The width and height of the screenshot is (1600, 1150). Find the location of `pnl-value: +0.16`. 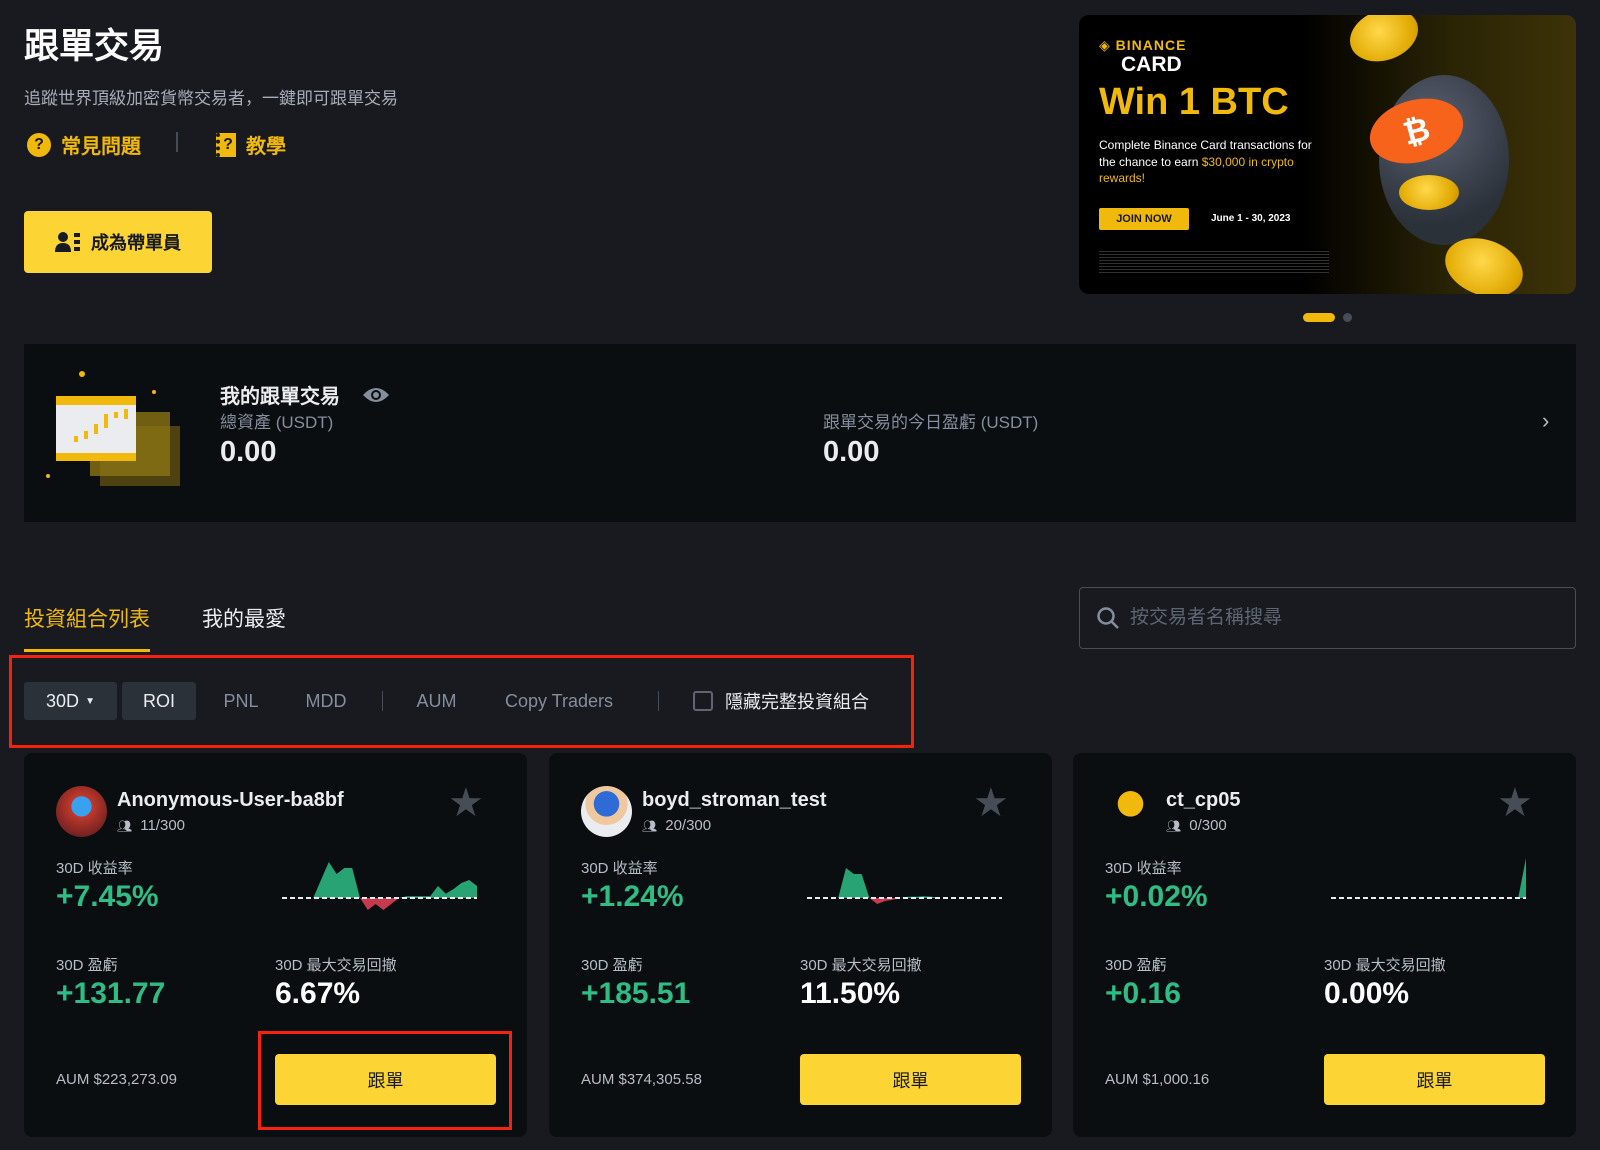

pnl-value: +0.16 is located at coordinates (1143, 993).